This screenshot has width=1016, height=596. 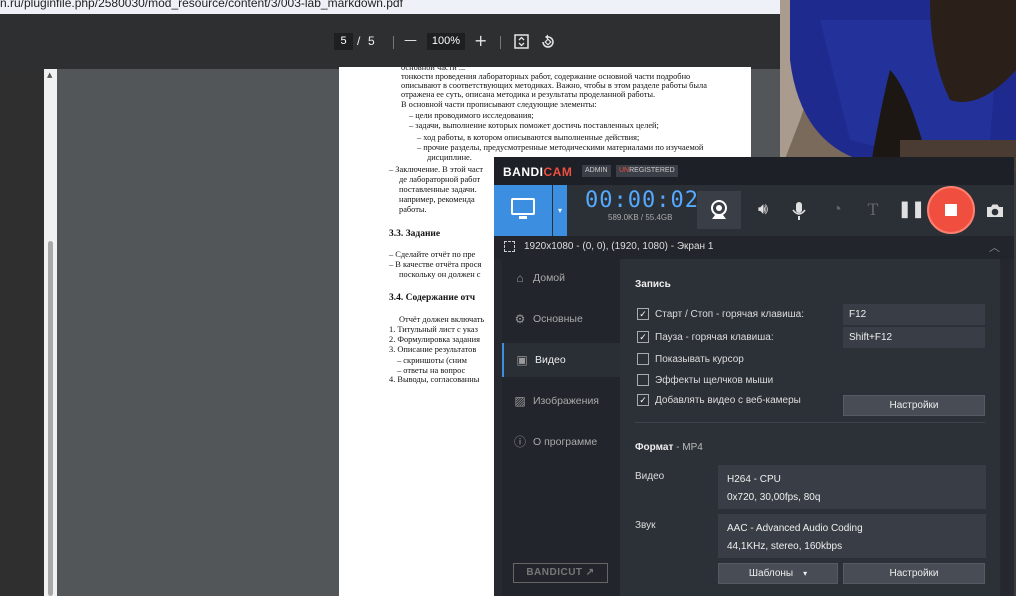 I want to click on text-overlay-icon: T, so click(x=873, y=210).